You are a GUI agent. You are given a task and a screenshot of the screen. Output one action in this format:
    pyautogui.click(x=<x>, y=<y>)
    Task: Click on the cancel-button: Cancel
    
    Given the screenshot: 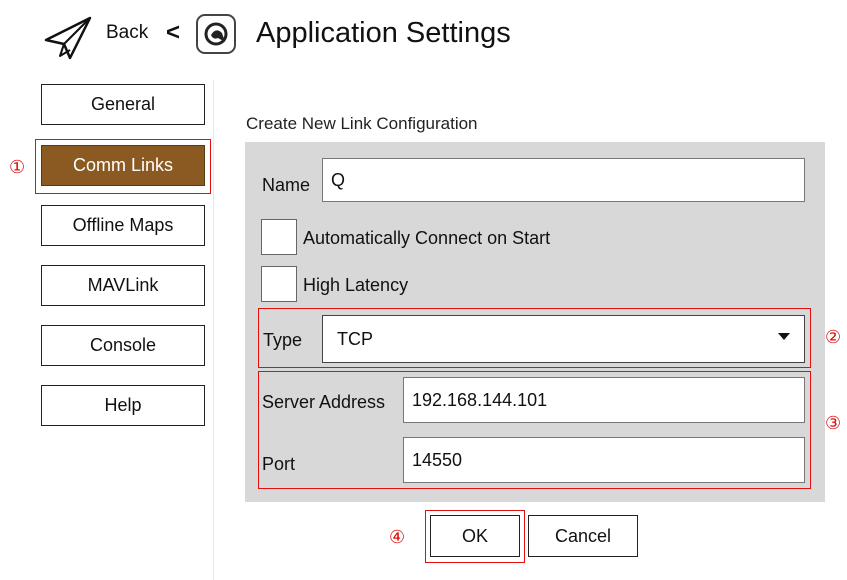 What is the action you would take?
    pyautogui.click(x=583, y=536)
    